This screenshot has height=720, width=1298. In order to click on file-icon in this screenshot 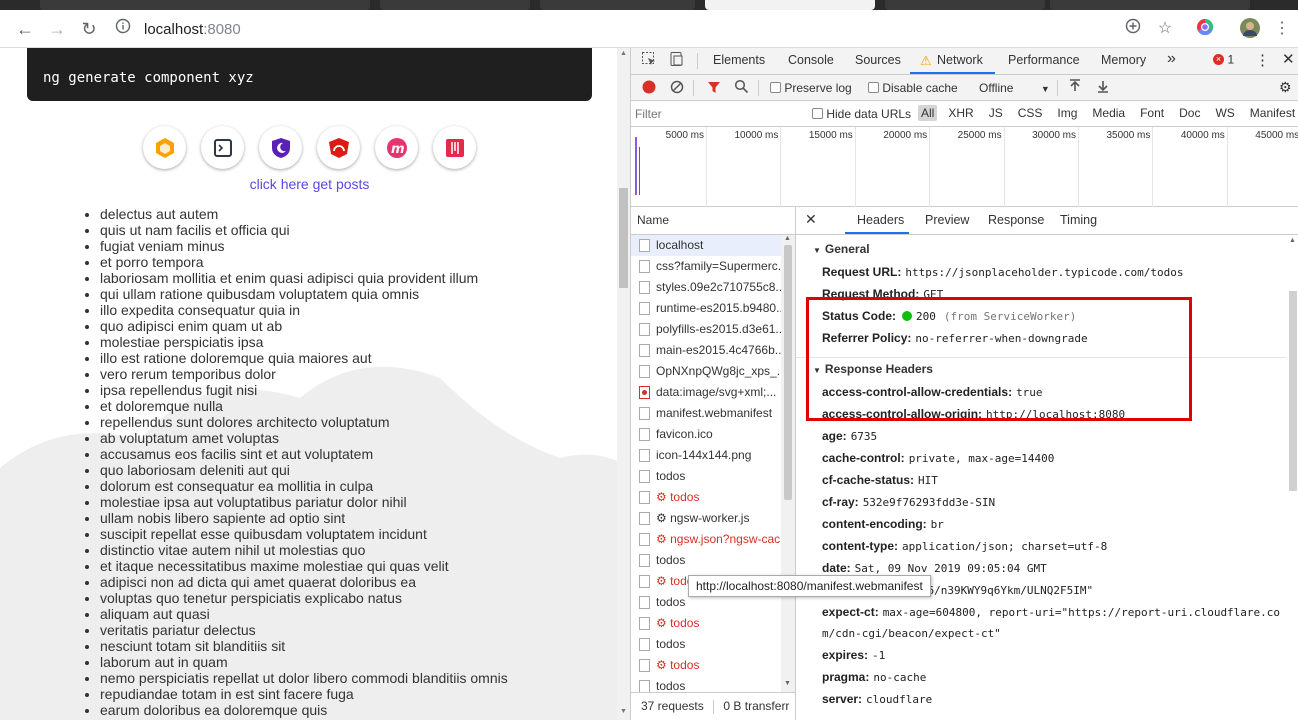, I will do `click(644, 476)`.